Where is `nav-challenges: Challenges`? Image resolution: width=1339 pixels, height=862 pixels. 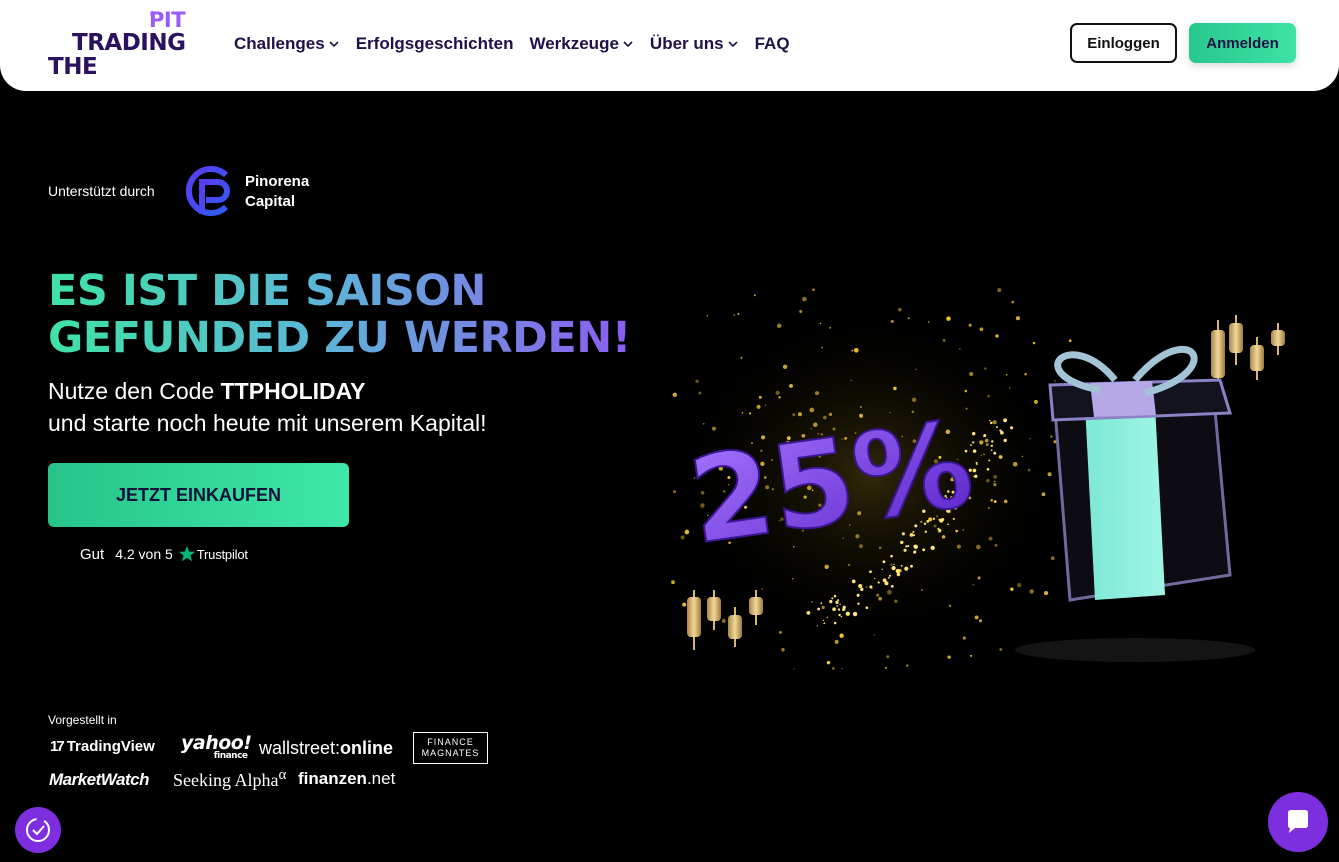
nav-challenges: Challenges is located at coordinates (287, 44).